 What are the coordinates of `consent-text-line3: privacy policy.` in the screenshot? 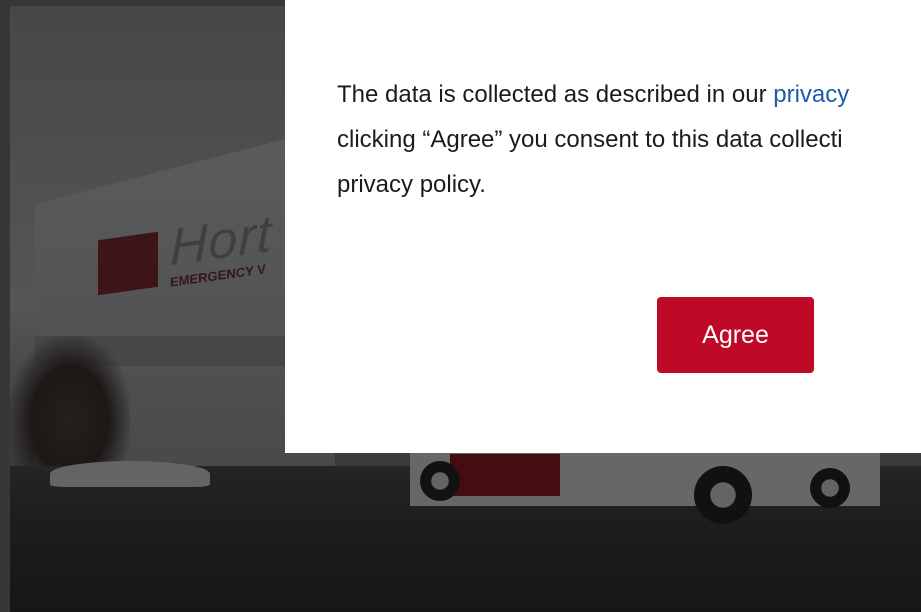 It's located at (411, 184).